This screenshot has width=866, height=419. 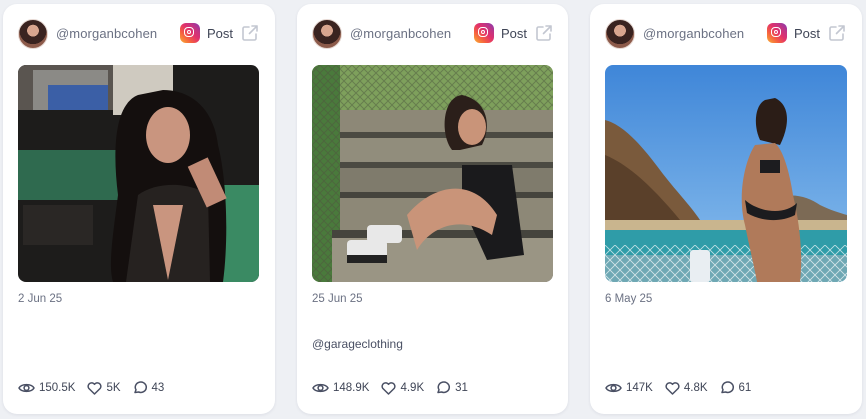 I want to click on likes-stat: 4.9K, so click(x=403, y=388).